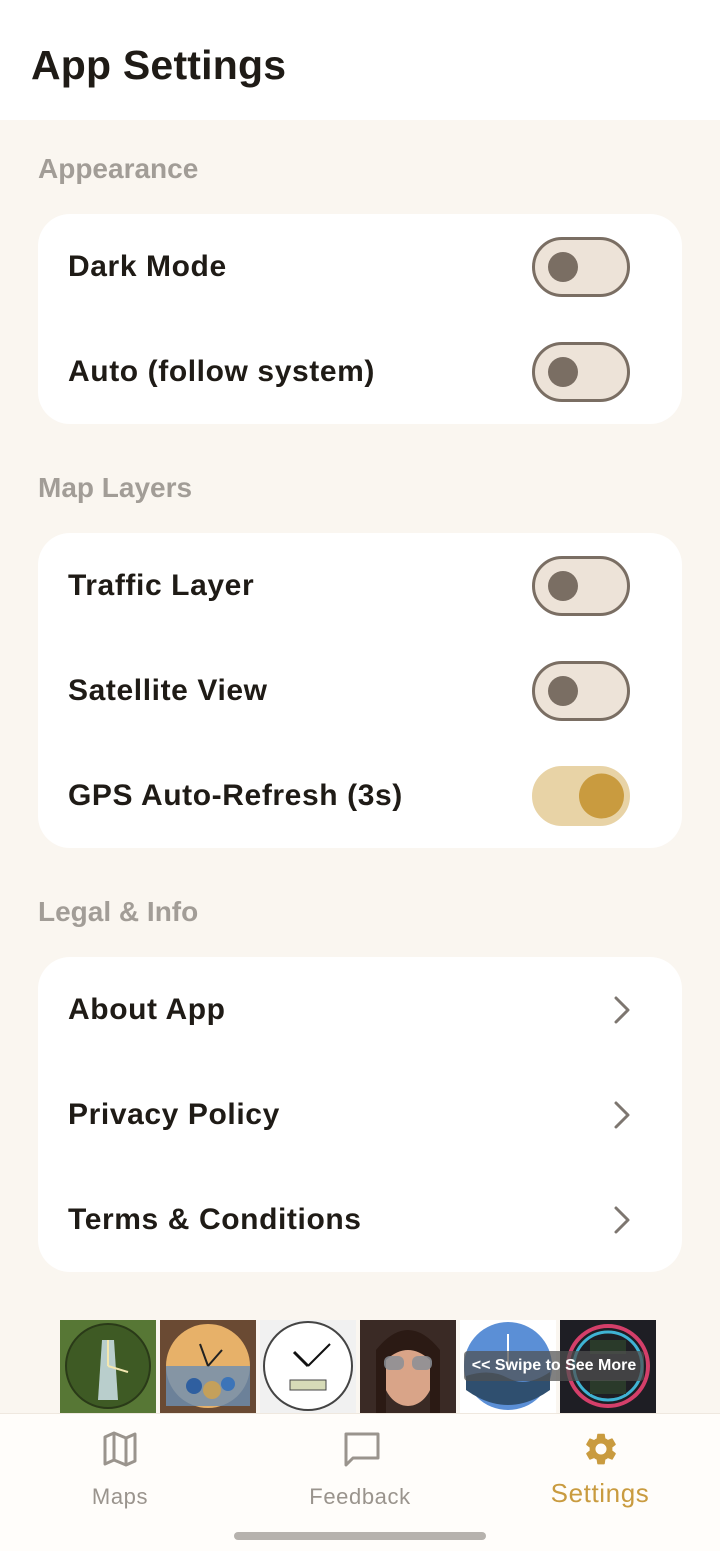  I want to click on satellite-view-toggle, so click(581, 690).